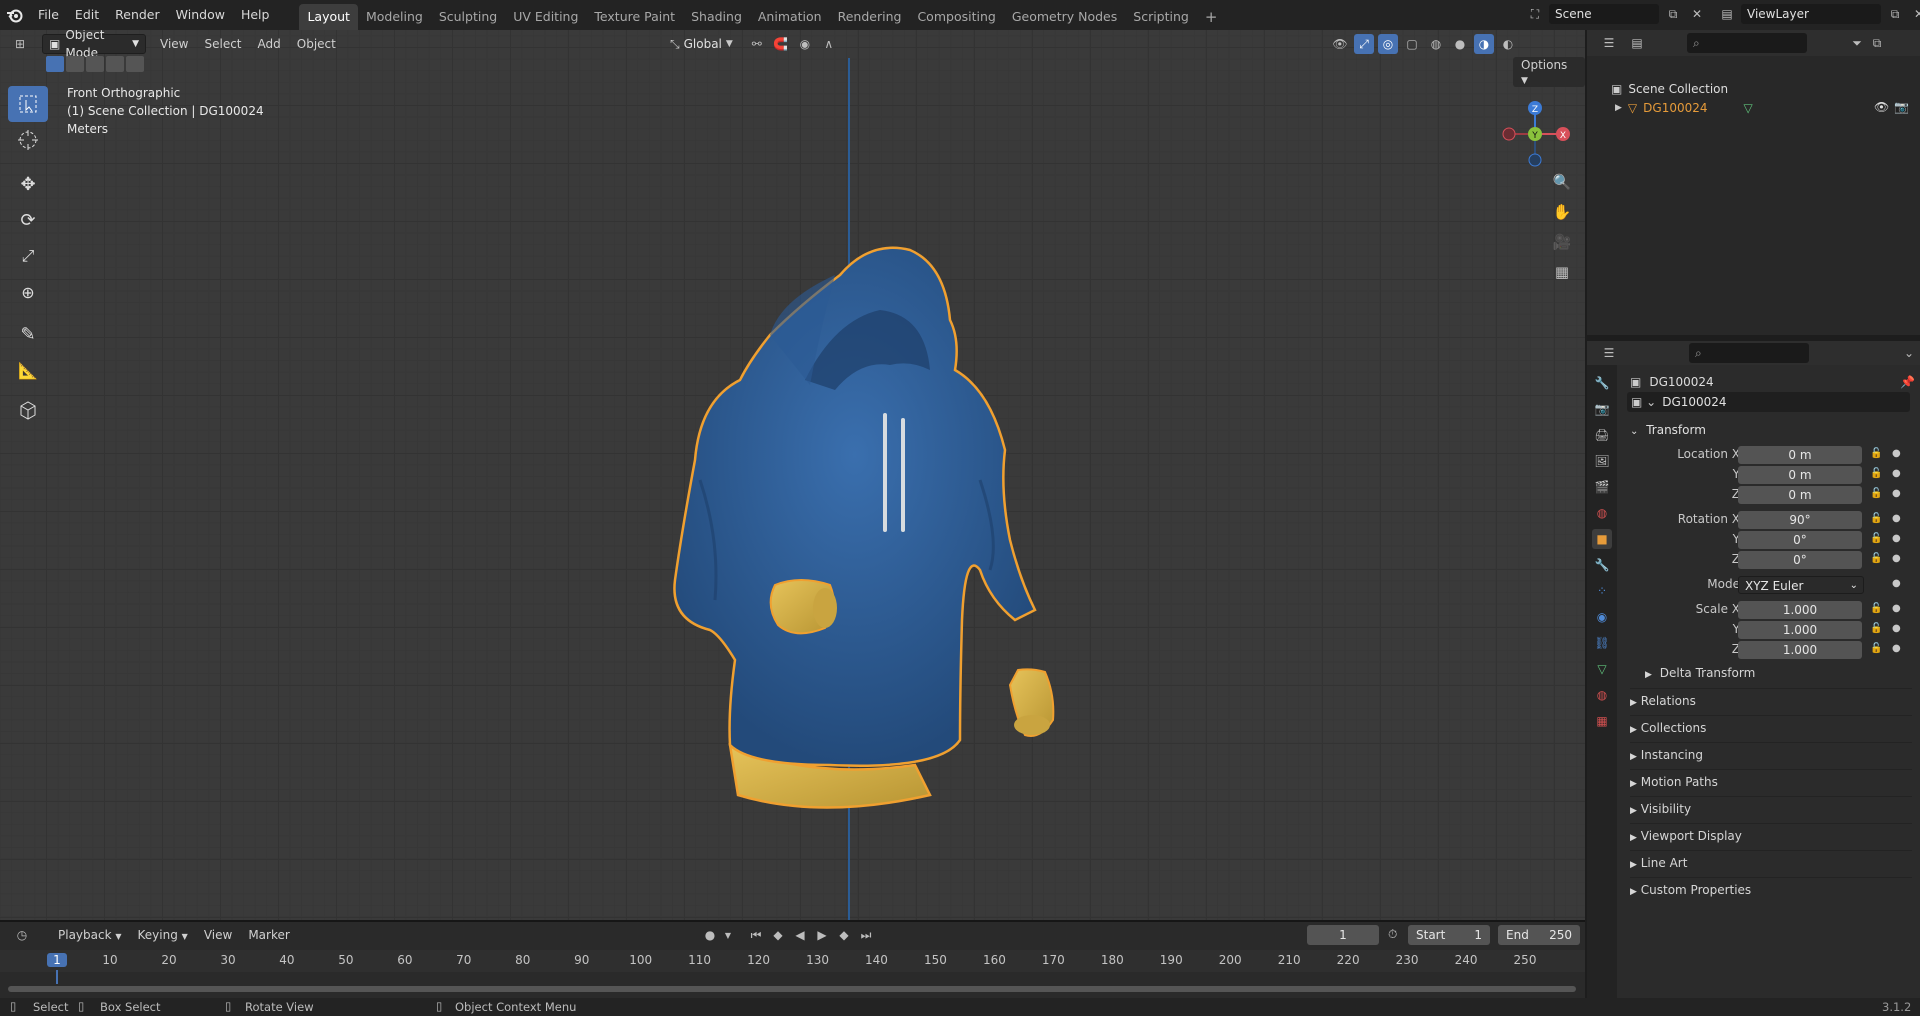 The width and height of the screenshot is (1920, 1016). What do you see at coordinates (87, 15) in the screenshot?
I see `menu-edit: Edit` at bounding box center [87, 15].